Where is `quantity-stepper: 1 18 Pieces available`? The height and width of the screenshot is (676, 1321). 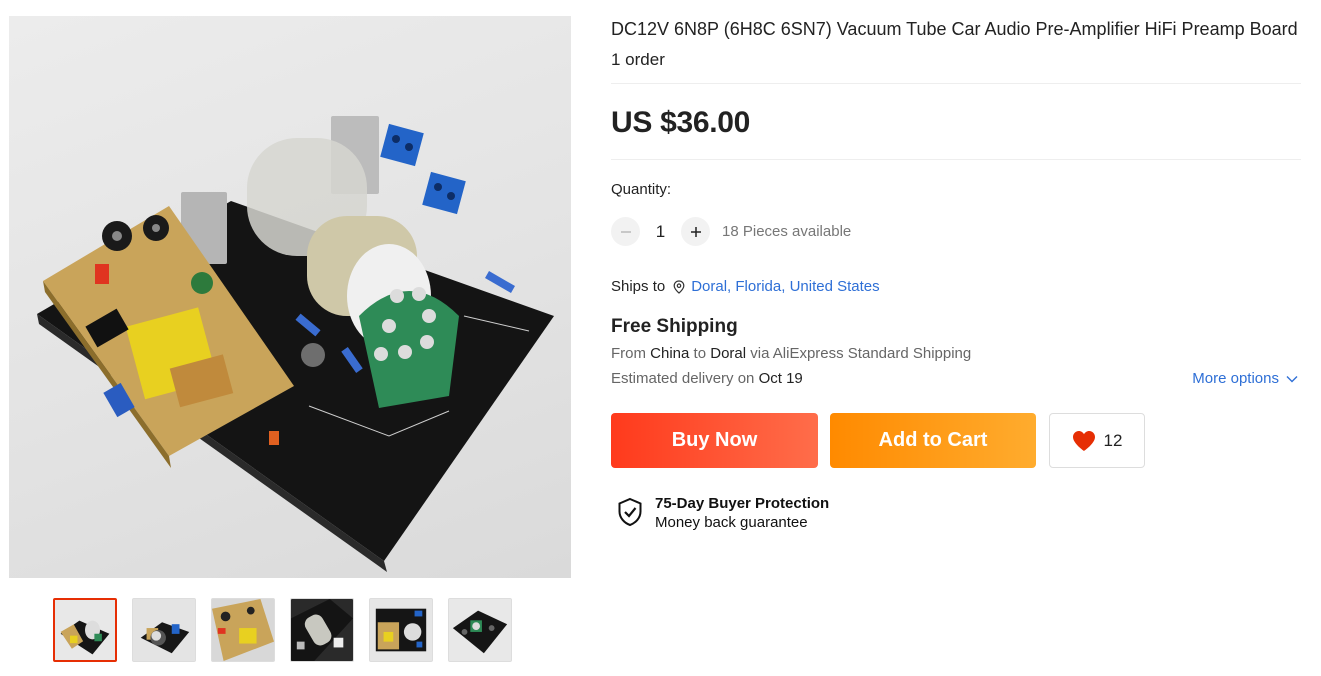
quantity-stepper: 1 18 Pieces available is located at coordinates (731, 231).